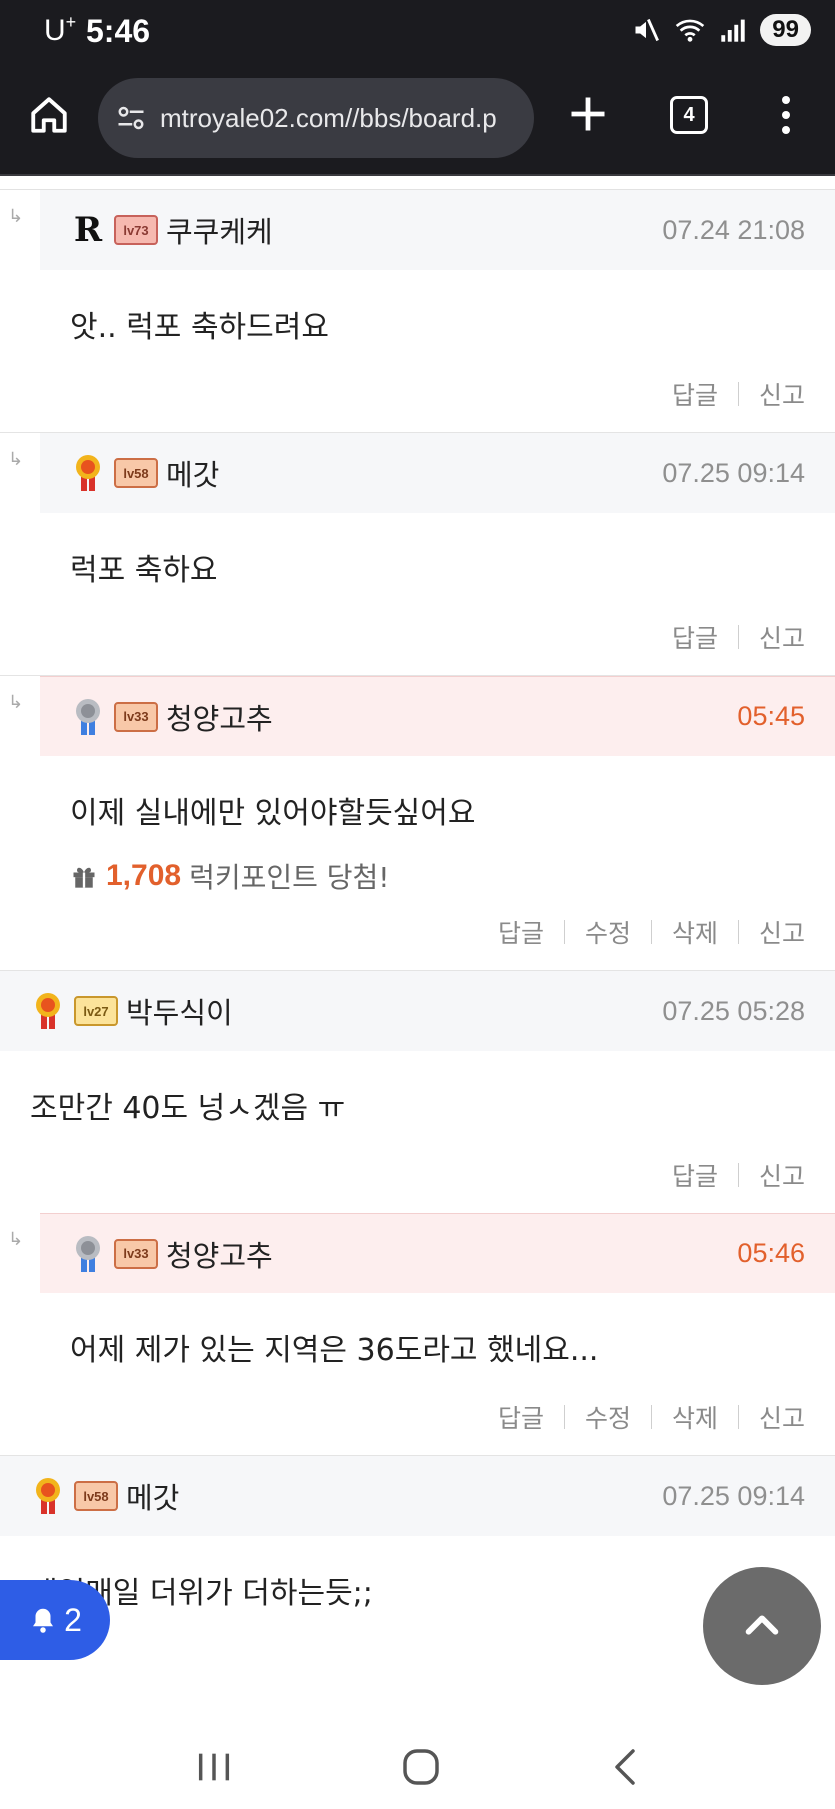  What do you see at coordinates (273, 813) in the screenshot?
I see `comment-body: 이제 실내에만 있어야할듯싶어요` at bounding box center [273, 813].